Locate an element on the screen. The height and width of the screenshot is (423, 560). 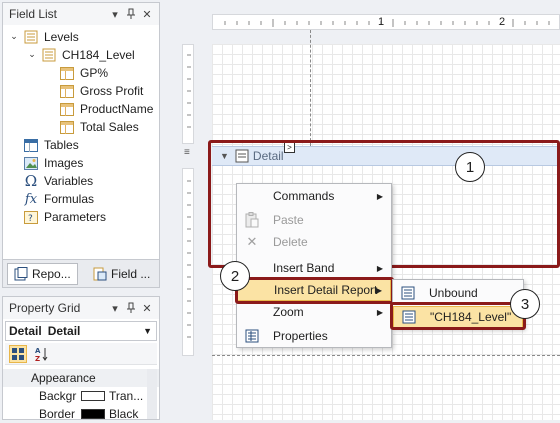
tree-item-levels: Levels is located at coordinates (51, 37).